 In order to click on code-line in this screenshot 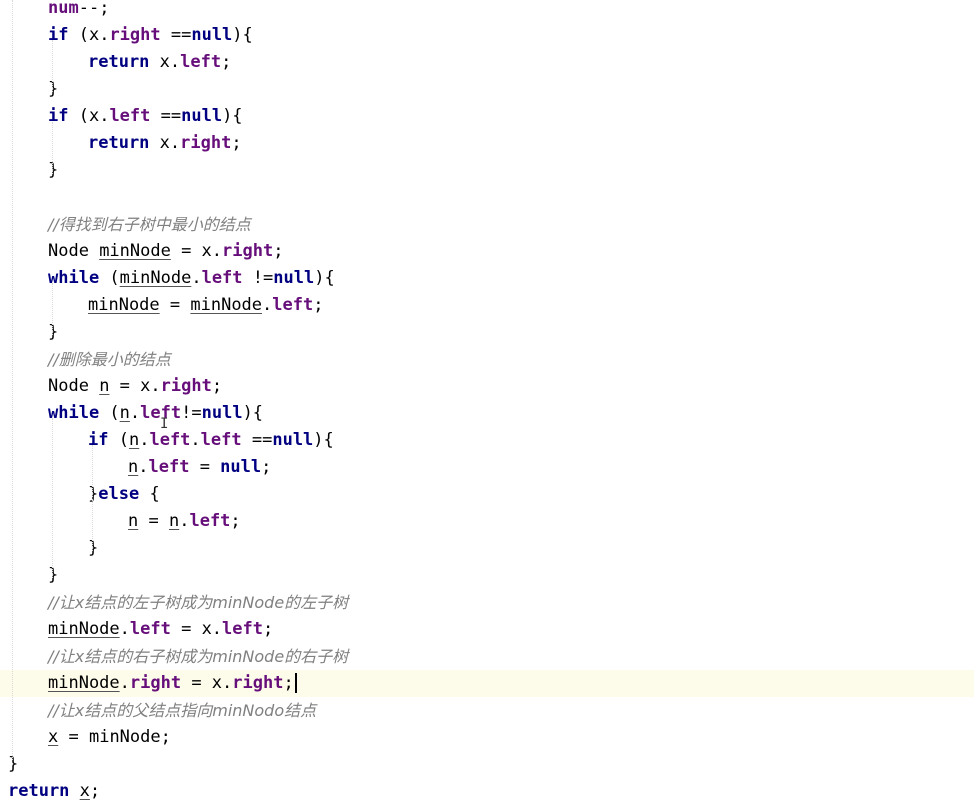, I will do `click(487, 197)`.